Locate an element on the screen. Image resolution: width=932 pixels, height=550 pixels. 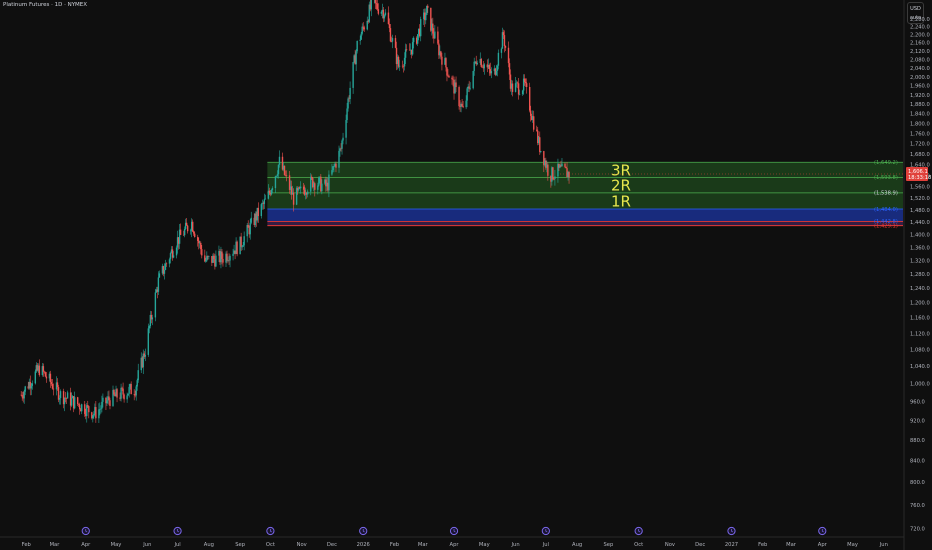
price-tick-label: 960.0 is located at coordinates (917, 402).